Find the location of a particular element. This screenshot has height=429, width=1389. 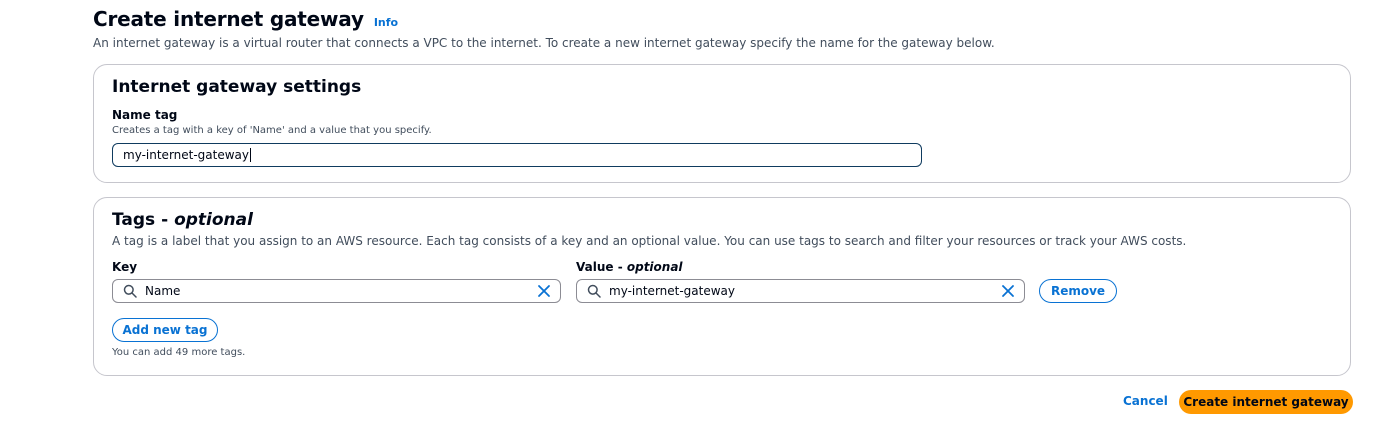

name-tag-input: my-internet-gateway is located at coordinates (517, 155).